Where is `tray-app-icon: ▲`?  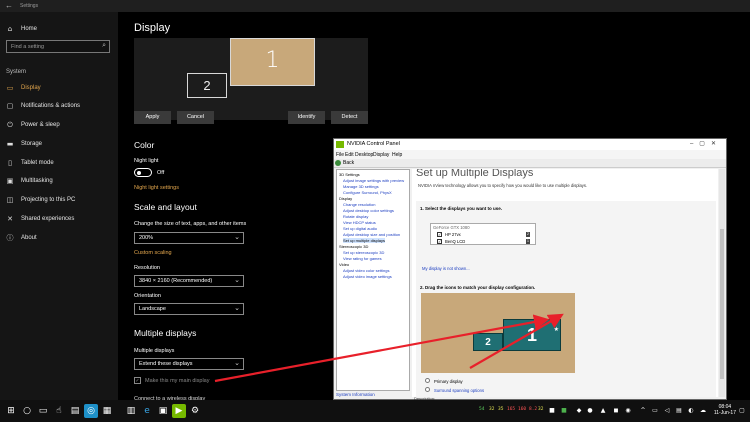
tray-app-icon: ▲ is located at coordinates (603, 411).